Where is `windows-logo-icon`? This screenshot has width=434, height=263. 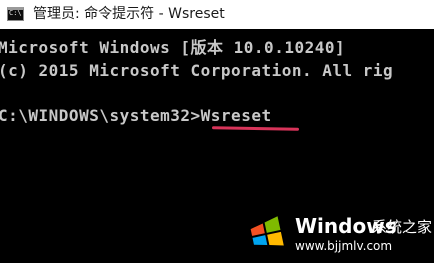
windows-logo-icon is located at coordinates (267, 231).